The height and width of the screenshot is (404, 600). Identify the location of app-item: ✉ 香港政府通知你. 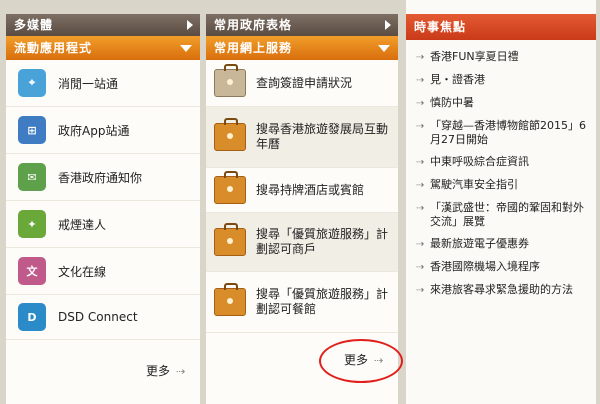
(103, 177).